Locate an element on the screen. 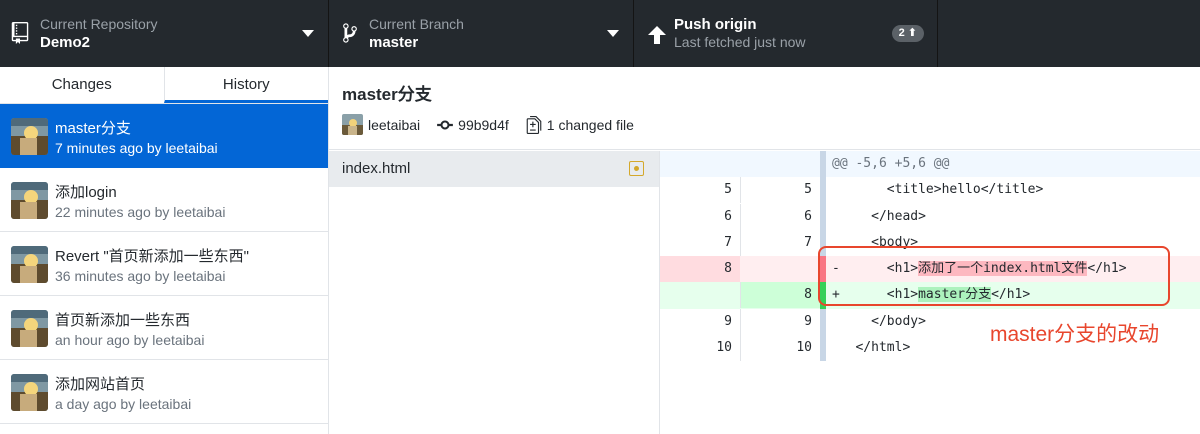  commit-item-meta: 7 minutes ago by leetaibai is located at coordinates (136, 148).